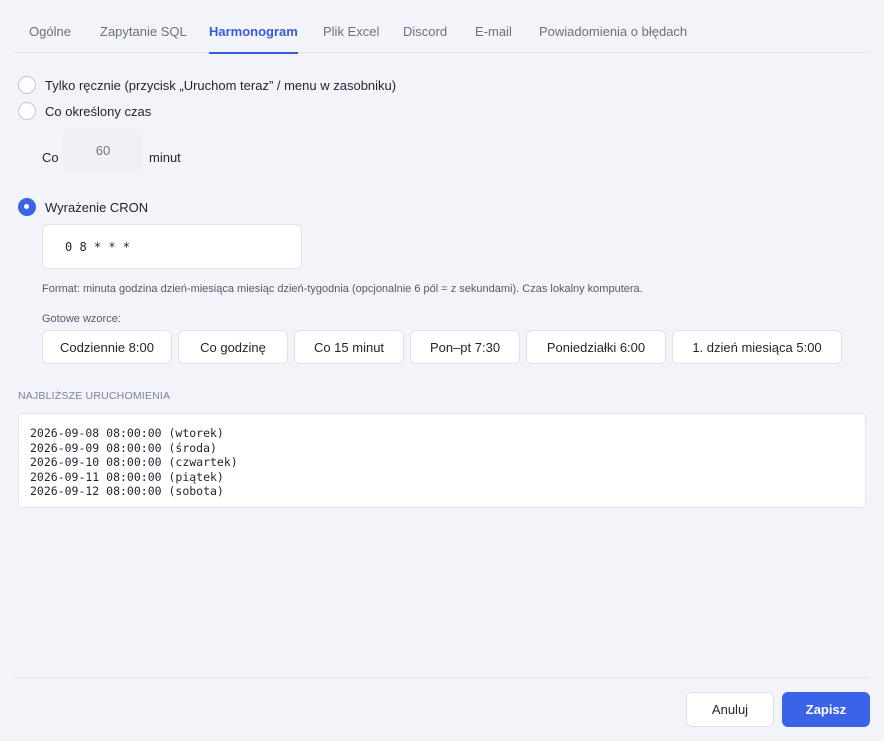 The width and height of the screenshot is (884, 741). What do you see at coordinates (233, 347) in the screenshot?
I see `preset-hourly-button: Co godzinę` at bounding box center [233, 347].